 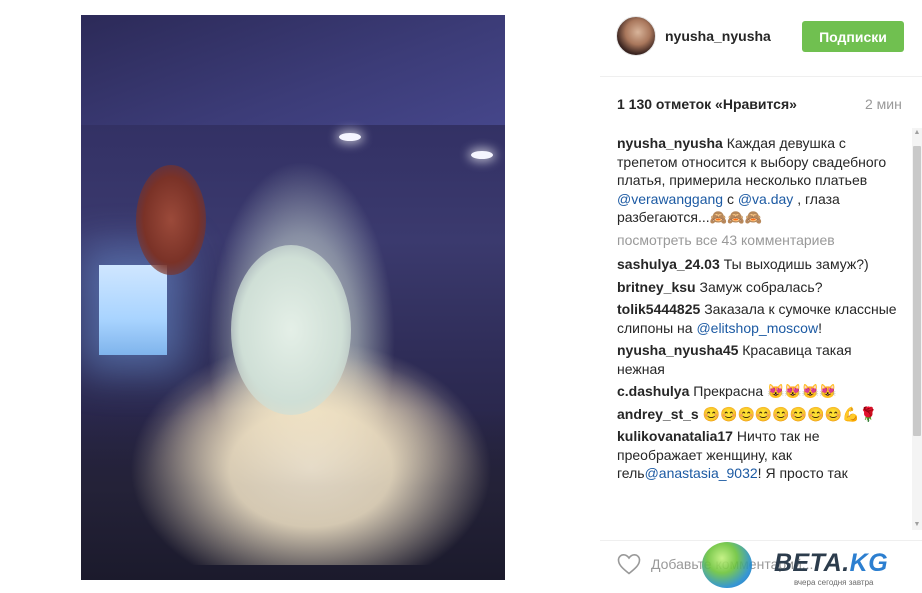 I want to click on caption-mention: @verawanggang, so click(x=670, y=199).